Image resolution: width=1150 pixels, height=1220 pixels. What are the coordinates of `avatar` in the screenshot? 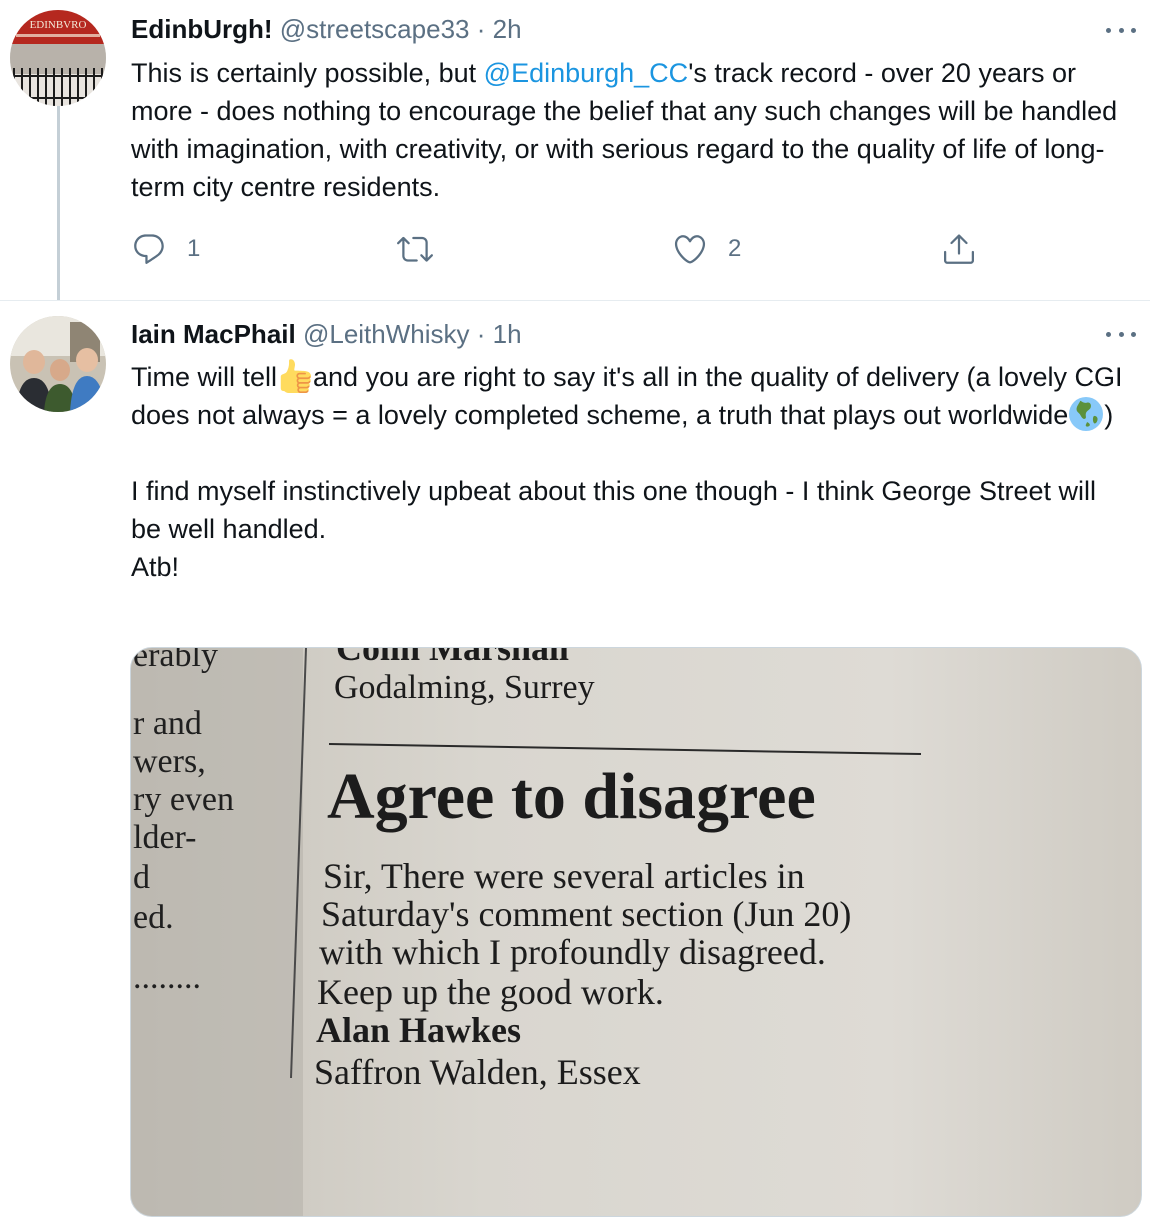 It's located at (58, 364).